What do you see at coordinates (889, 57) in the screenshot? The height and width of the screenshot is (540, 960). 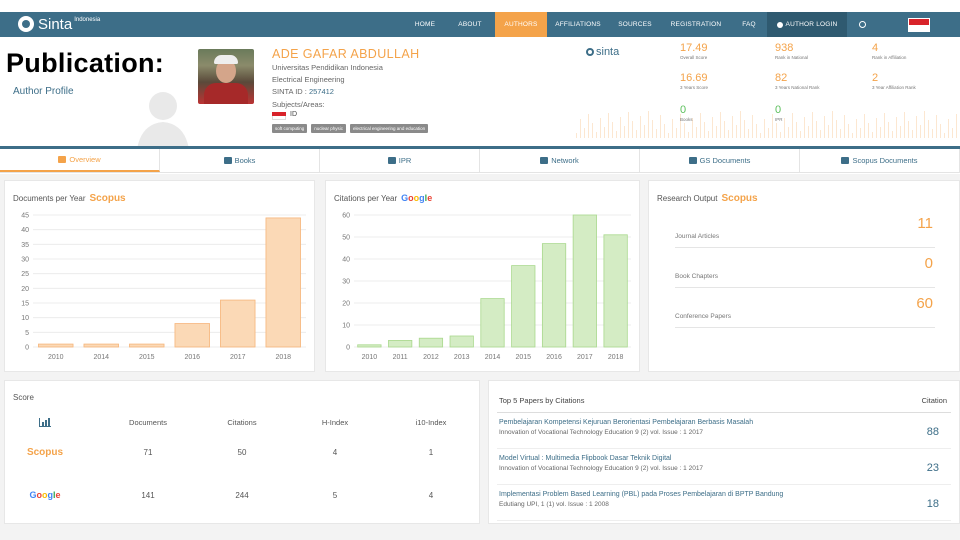 I see `score-label: Rank in Affiliation` at bounding box center [889, 57].